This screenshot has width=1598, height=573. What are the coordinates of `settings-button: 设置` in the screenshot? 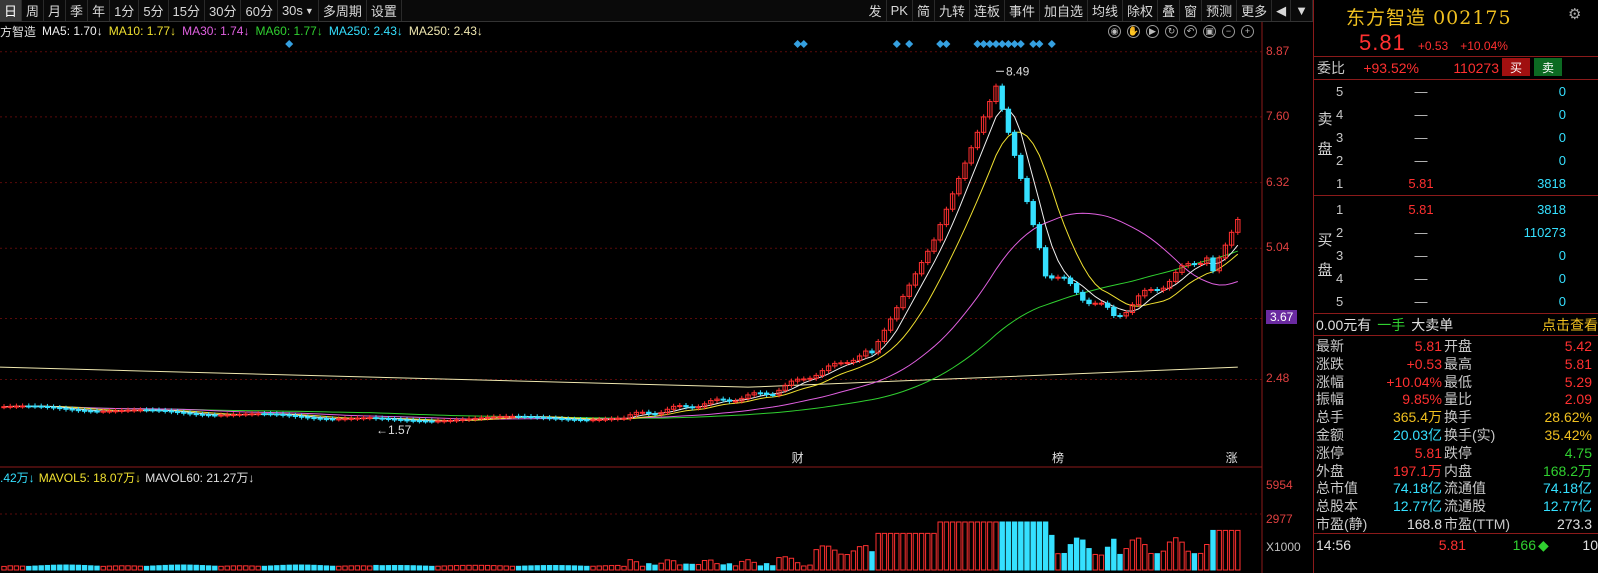 It's located at (384, 10).